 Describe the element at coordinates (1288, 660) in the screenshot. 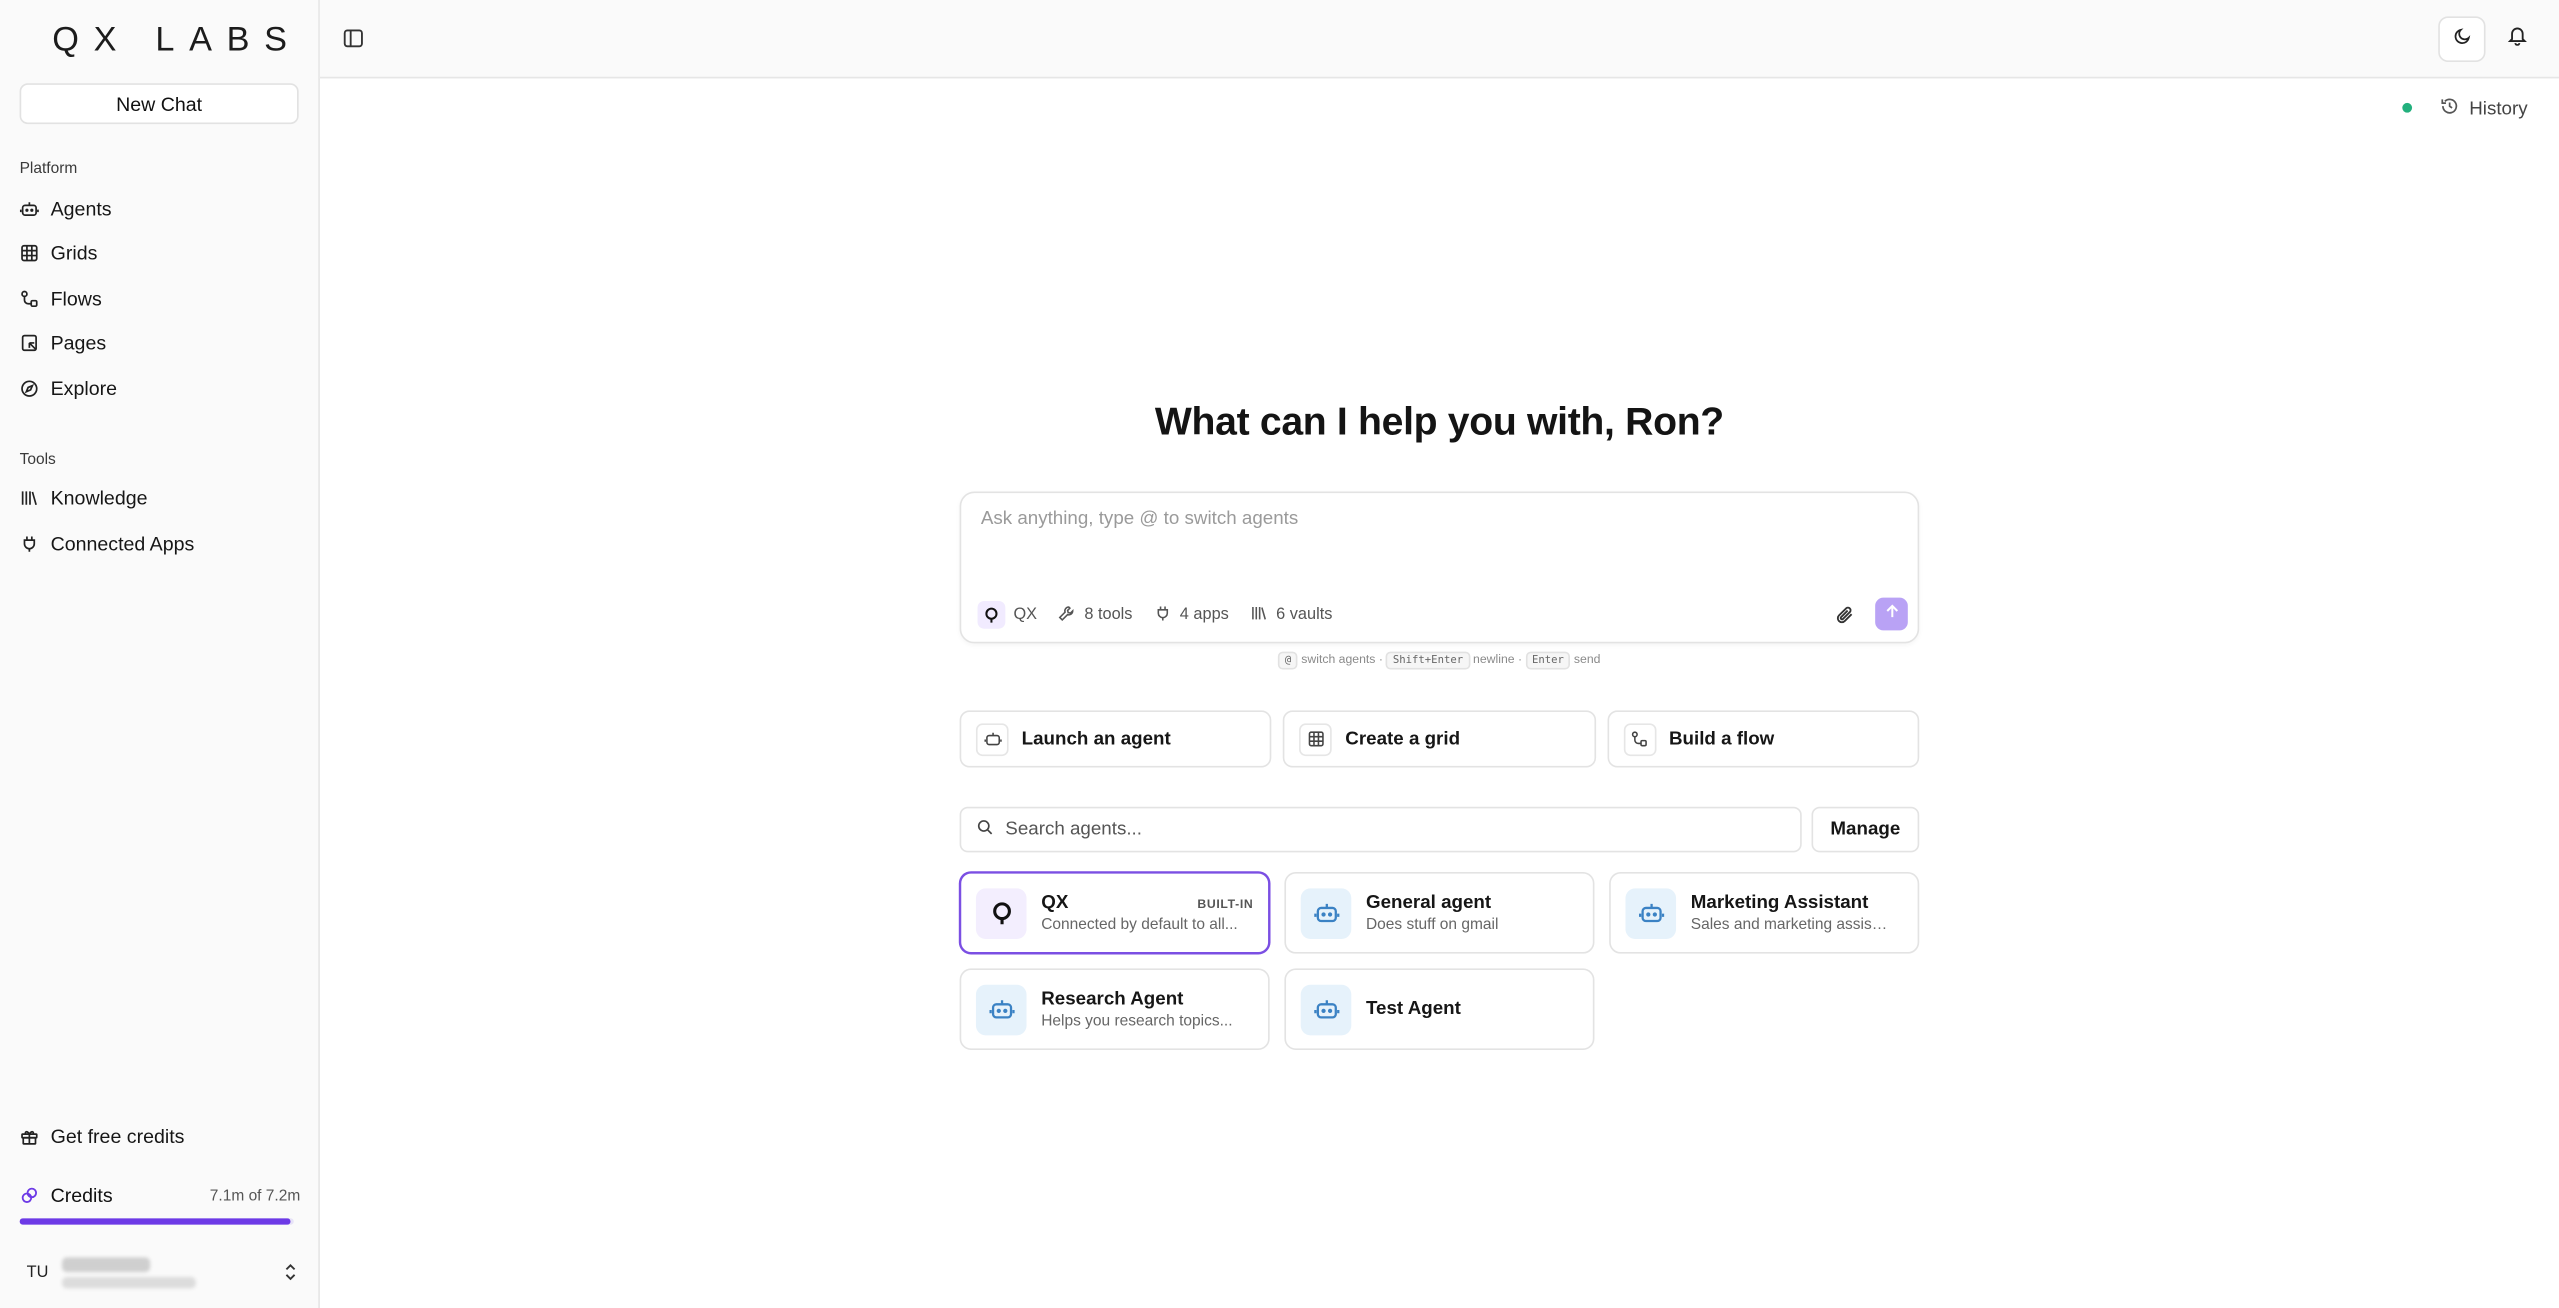

I see `kbd-at: @` at that location.